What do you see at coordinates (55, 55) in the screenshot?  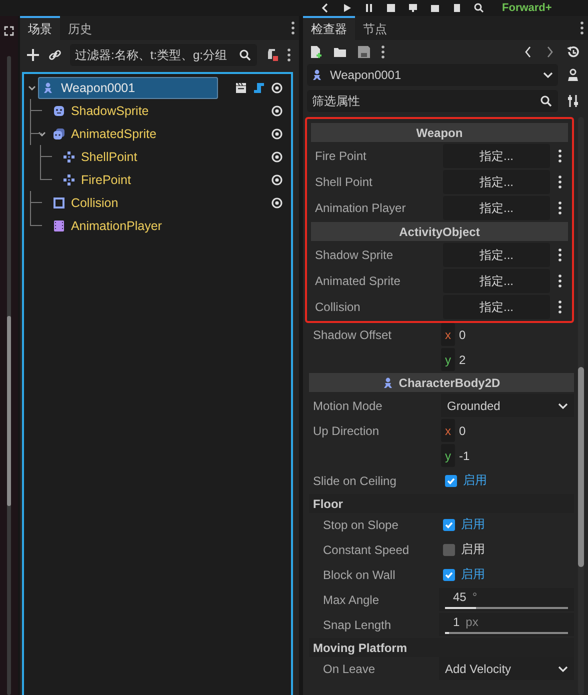 I see `link-icon` at bounding box center [55, 55].